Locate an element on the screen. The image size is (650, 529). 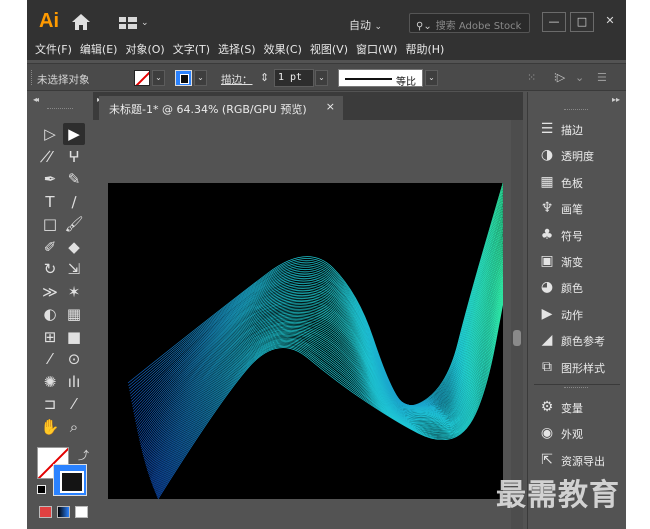
menu-window: 窗口(W) is located at coordinates (376, 50).